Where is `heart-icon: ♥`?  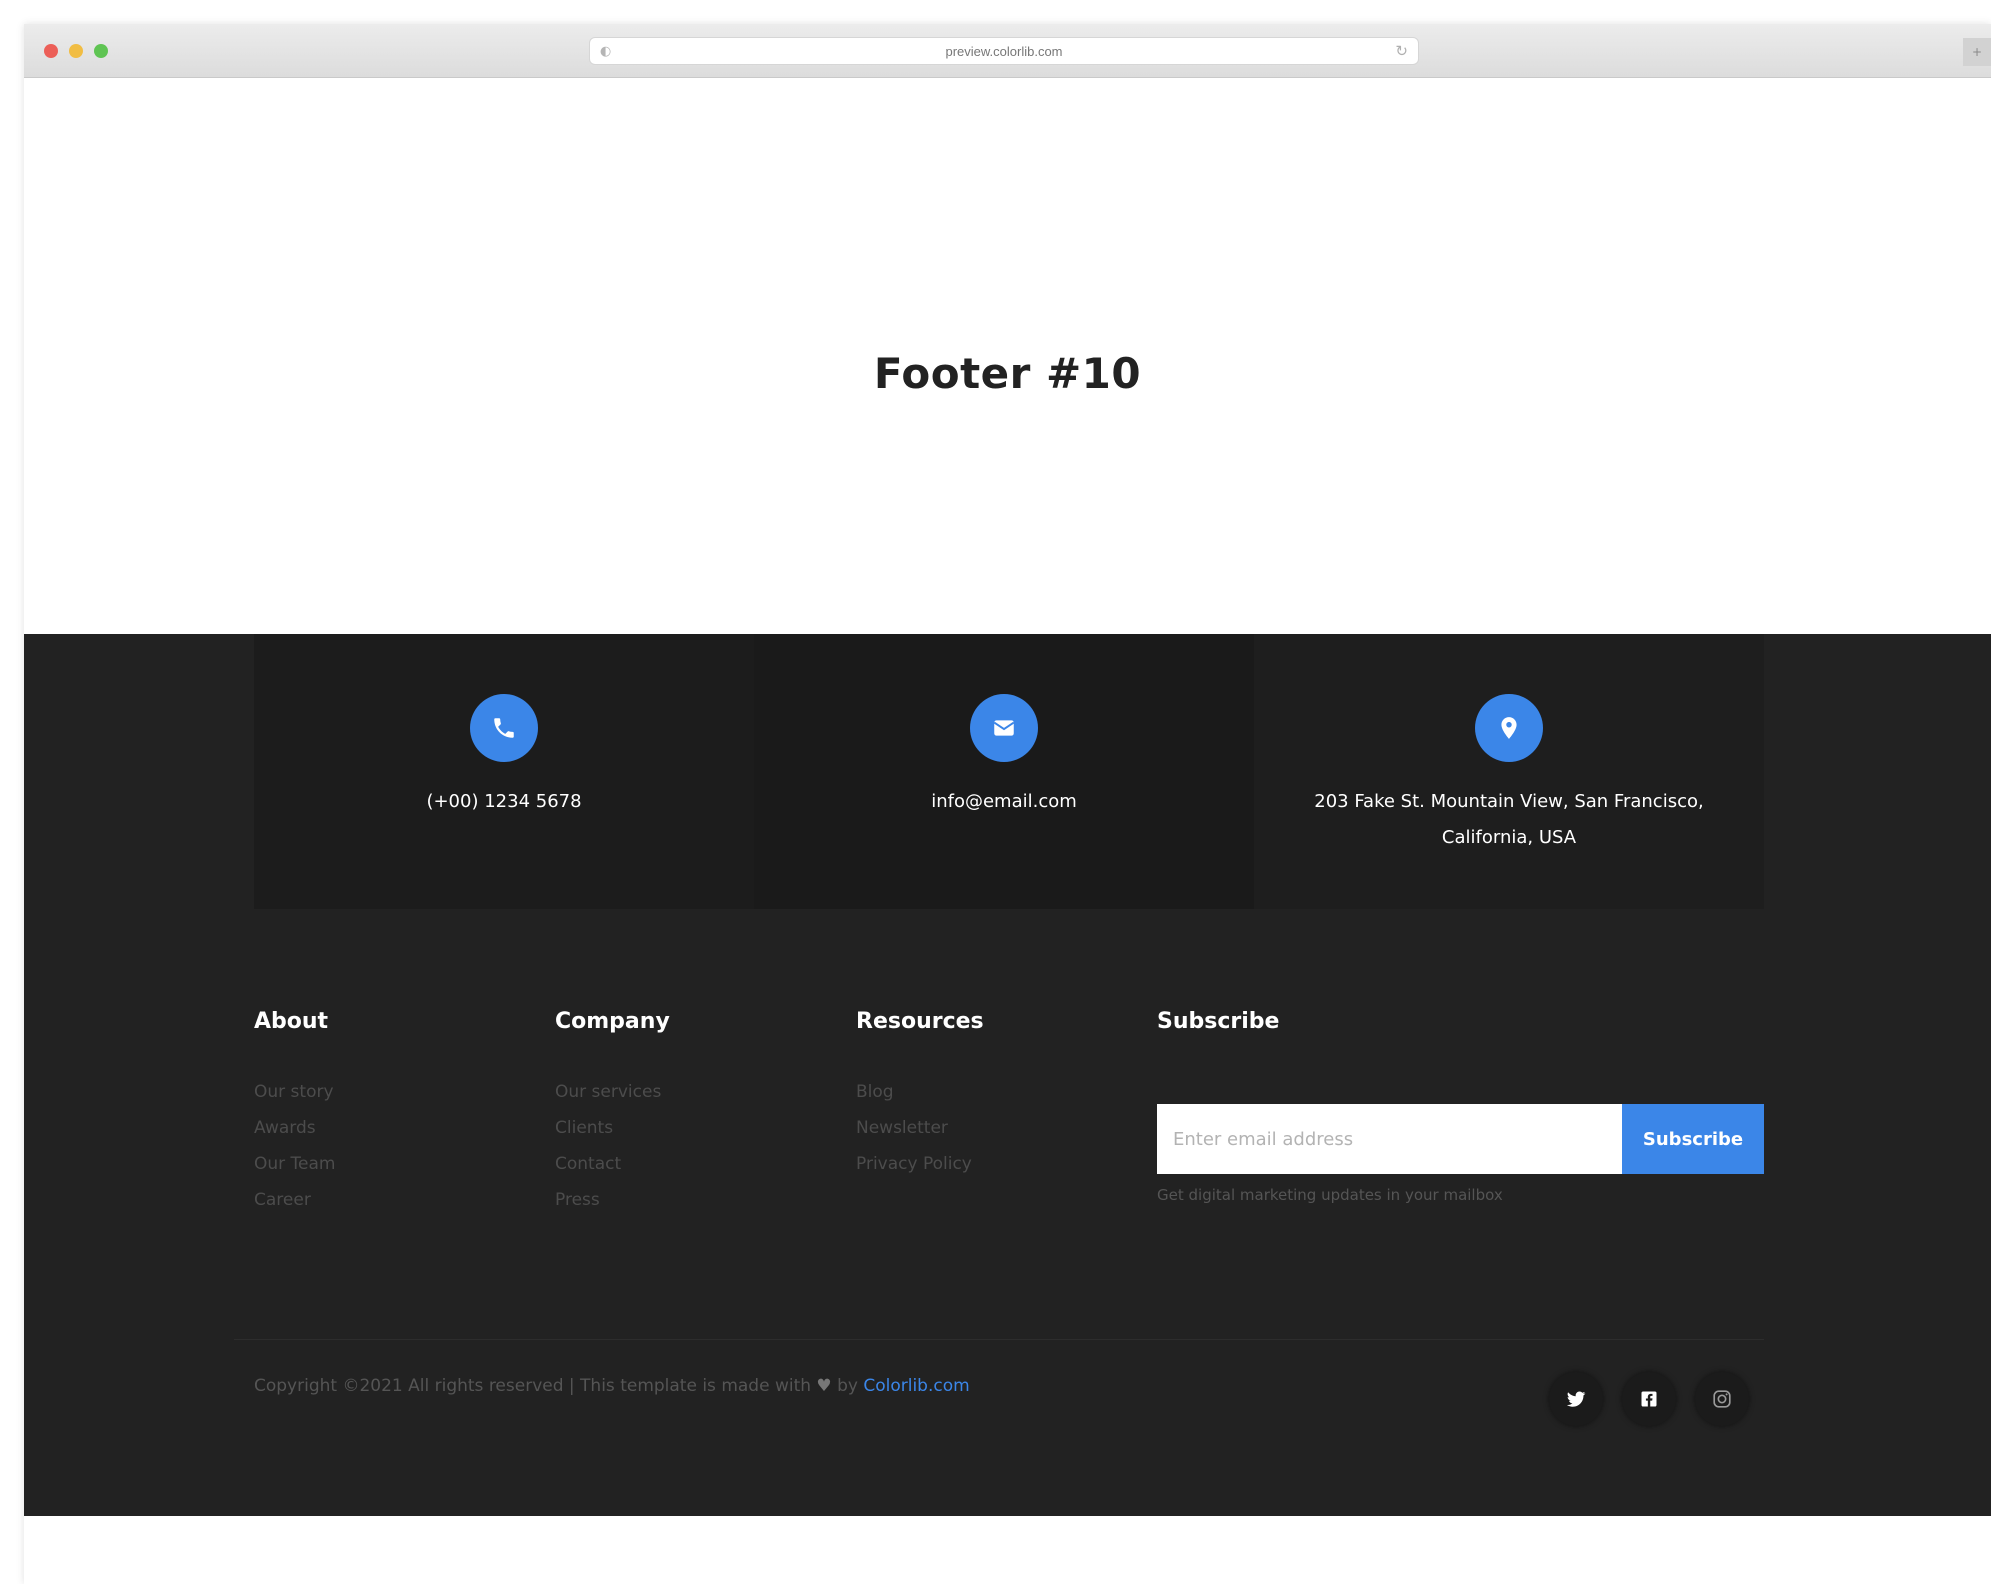
heart-icon: ♥ is located at coordinates (824, 1386).